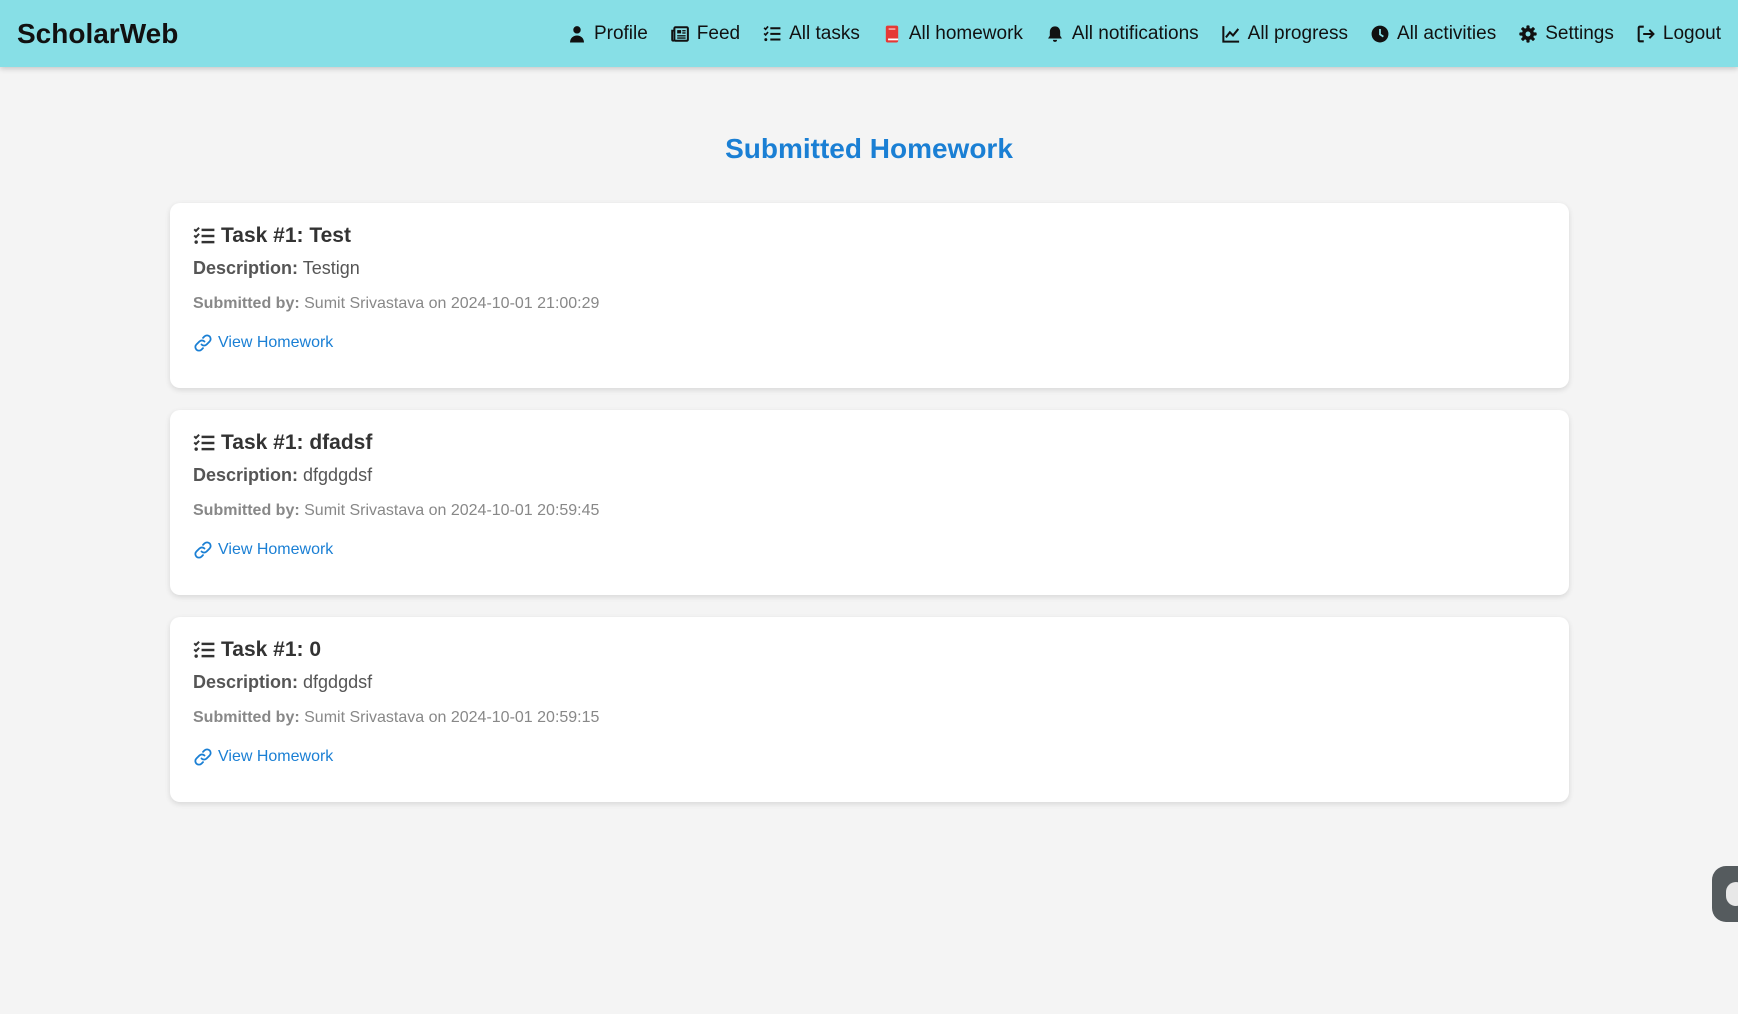  I want to click on newspaper-icon, so click(680, 34).